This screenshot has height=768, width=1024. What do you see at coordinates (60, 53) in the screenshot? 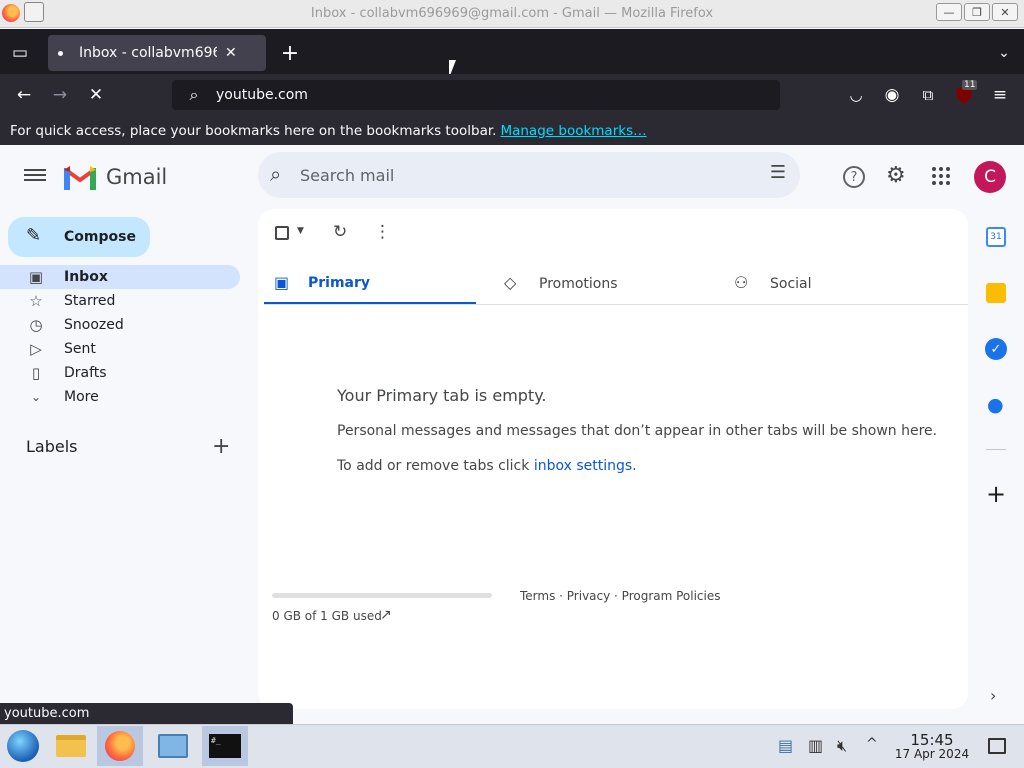
I see `tab-loading-icon` at bounding box center [60, 53].